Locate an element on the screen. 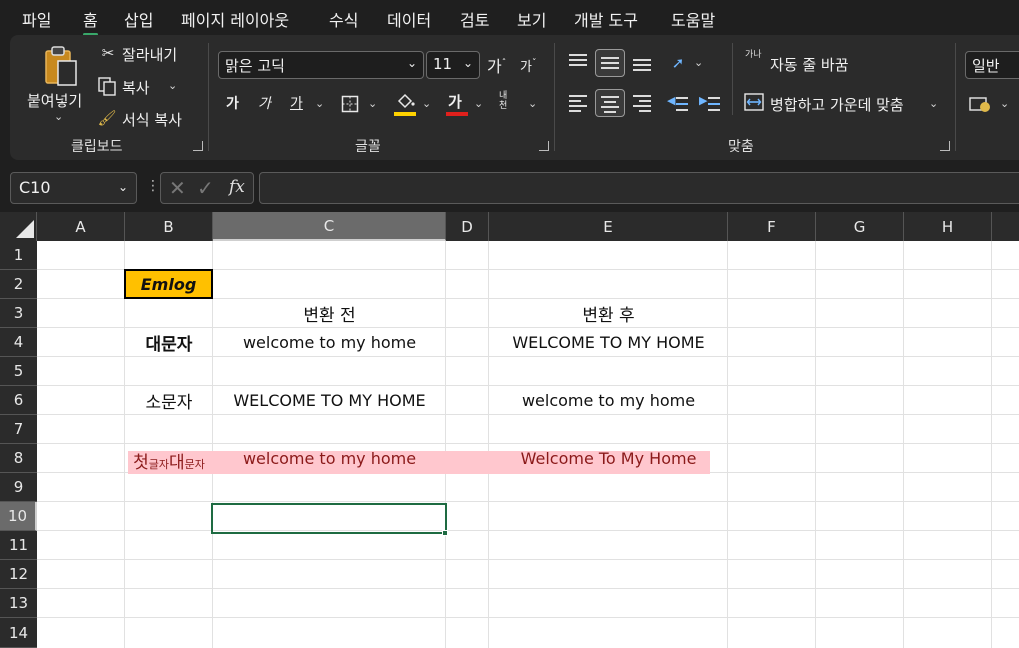 The image size is (1019, 648). cell-c3: 변환 전 is located at coordinates (329, 313).